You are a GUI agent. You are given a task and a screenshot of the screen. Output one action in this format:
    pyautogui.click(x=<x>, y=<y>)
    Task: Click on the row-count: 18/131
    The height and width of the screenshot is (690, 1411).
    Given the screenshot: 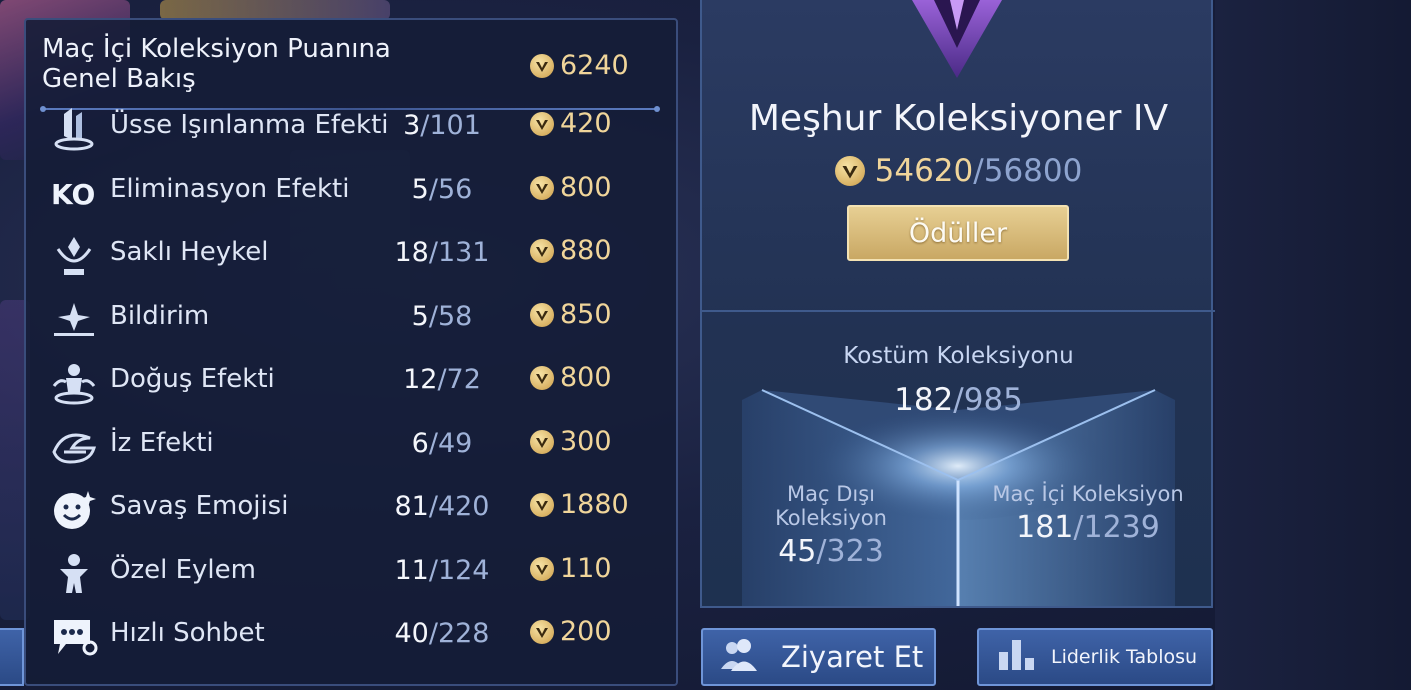 What is the action you would take?
    pyautogui.click(x=442, y=252)
    